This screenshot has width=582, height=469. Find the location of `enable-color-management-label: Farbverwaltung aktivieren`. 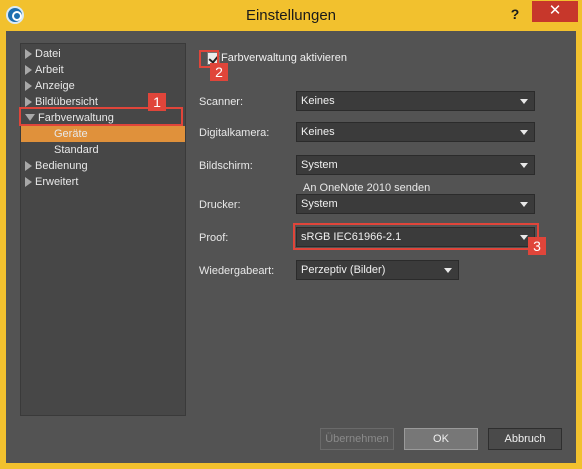

enable-color-management-label: Farbverwaltung aktivieren is located at coordinates (284, 58).